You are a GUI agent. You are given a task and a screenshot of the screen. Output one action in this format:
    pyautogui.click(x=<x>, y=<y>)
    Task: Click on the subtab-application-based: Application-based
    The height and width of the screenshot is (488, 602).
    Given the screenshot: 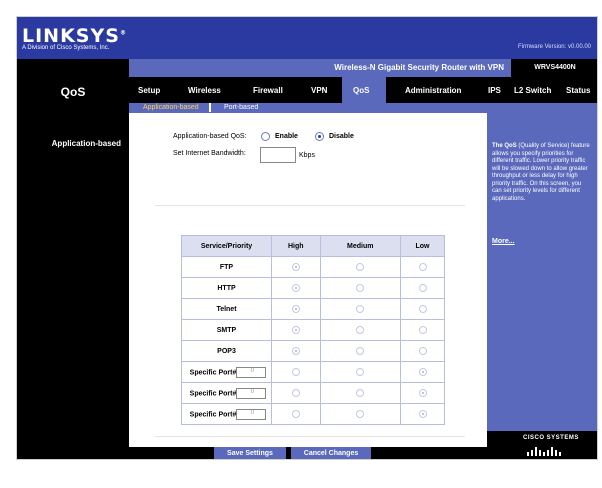 What is the action you would take?
    pyautogui.click(x=171, y=107)
    